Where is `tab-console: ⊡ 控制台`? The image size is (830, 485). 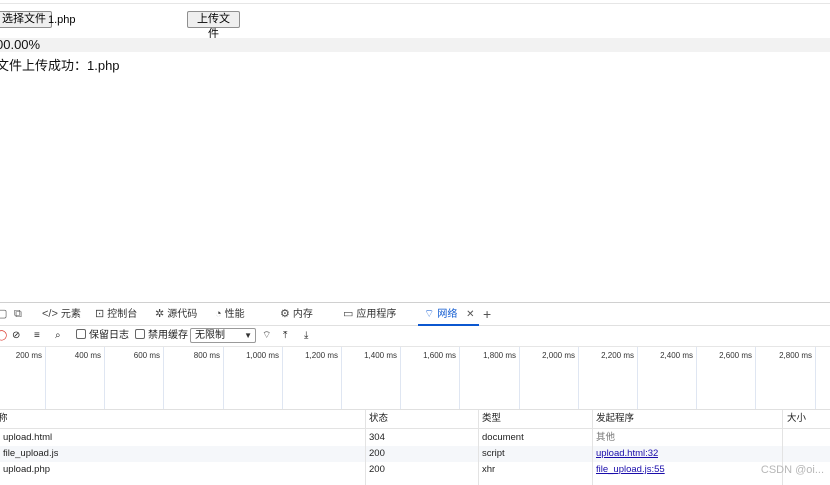 tab-console: ⊡ 控制台 is located at coordinates (116, 314).